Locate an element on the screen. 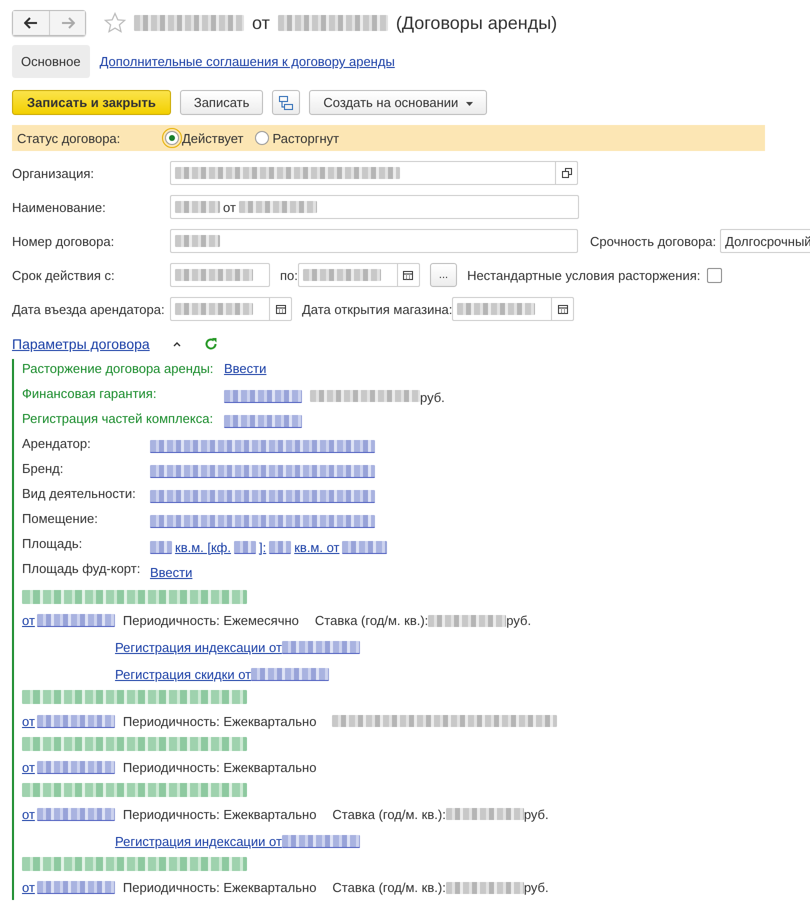 The height and width of the screenshot is (923, 810). parameter-label: Арендатор: is located at coordinates (57, 443).